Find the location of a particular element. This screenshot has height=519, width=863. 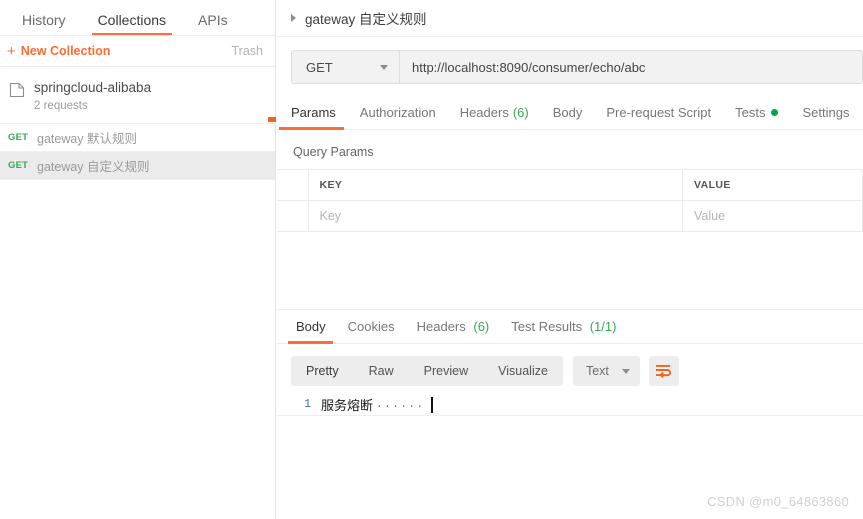

new-collection-button: + New Collection is located at coordinates (58, 51).